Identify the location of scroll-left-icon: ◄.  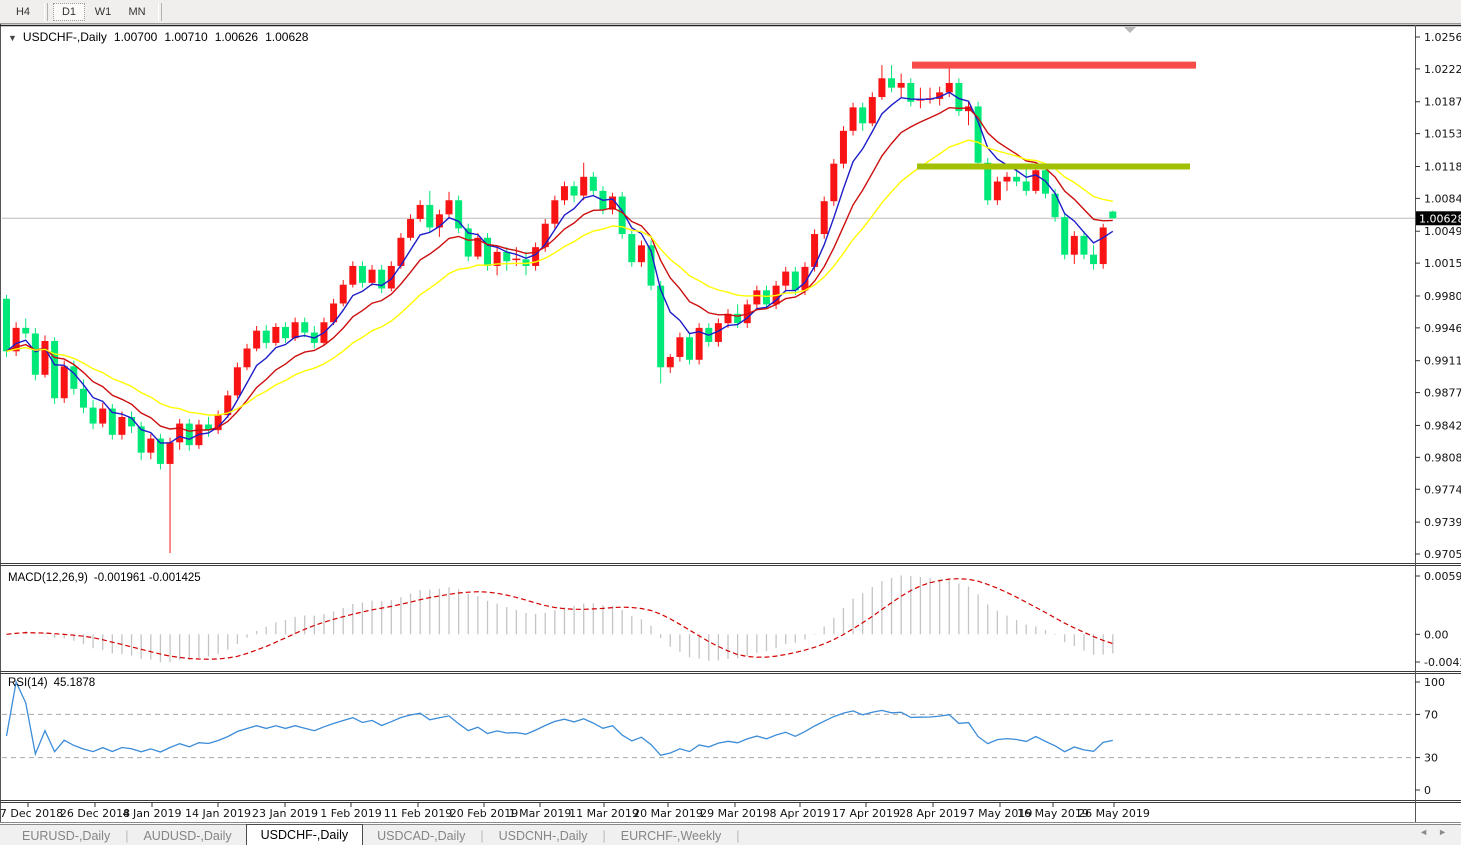
(1428, 832).